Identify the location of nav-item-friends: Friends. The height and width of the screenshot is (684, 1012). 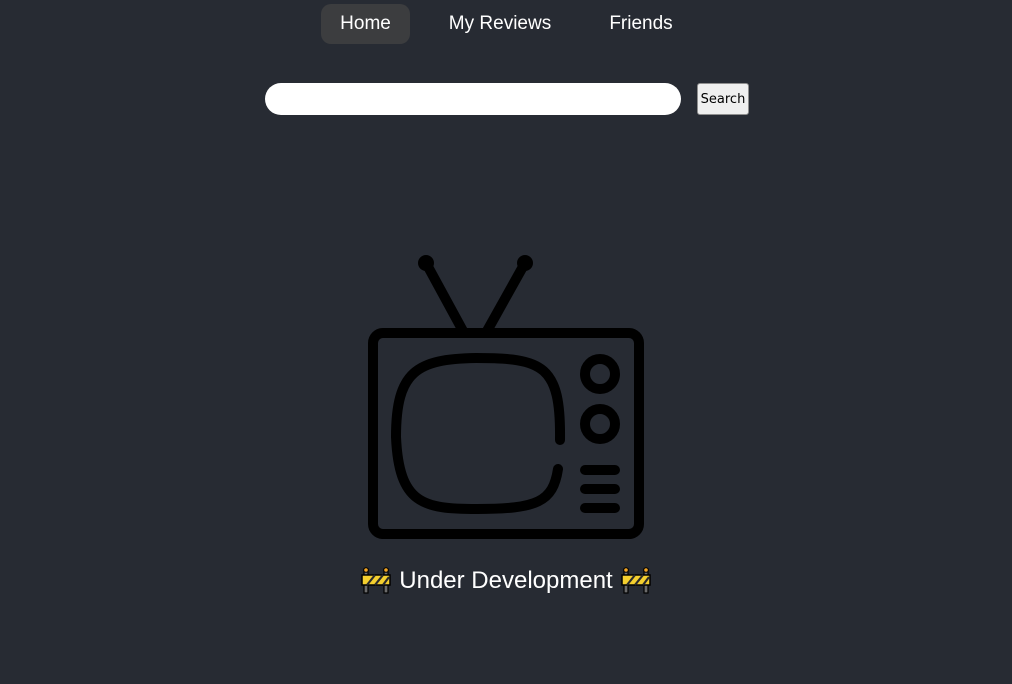
(641, 24).